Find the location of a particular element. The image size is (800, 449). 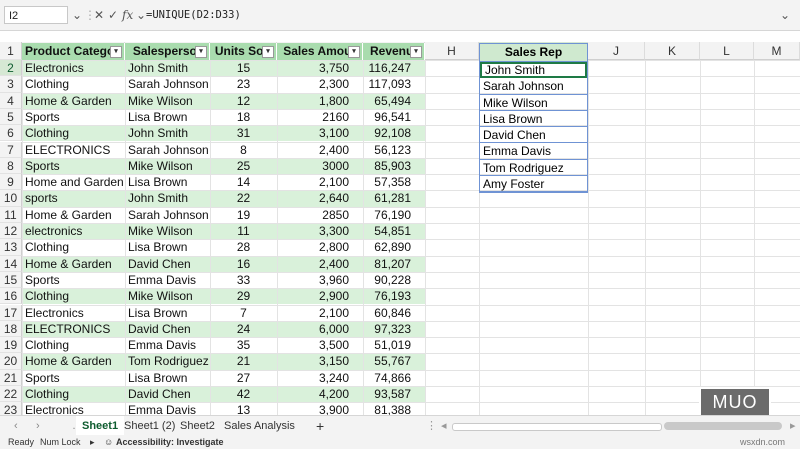

cancel-icon: ✕ is located at coordinates (99, 15).